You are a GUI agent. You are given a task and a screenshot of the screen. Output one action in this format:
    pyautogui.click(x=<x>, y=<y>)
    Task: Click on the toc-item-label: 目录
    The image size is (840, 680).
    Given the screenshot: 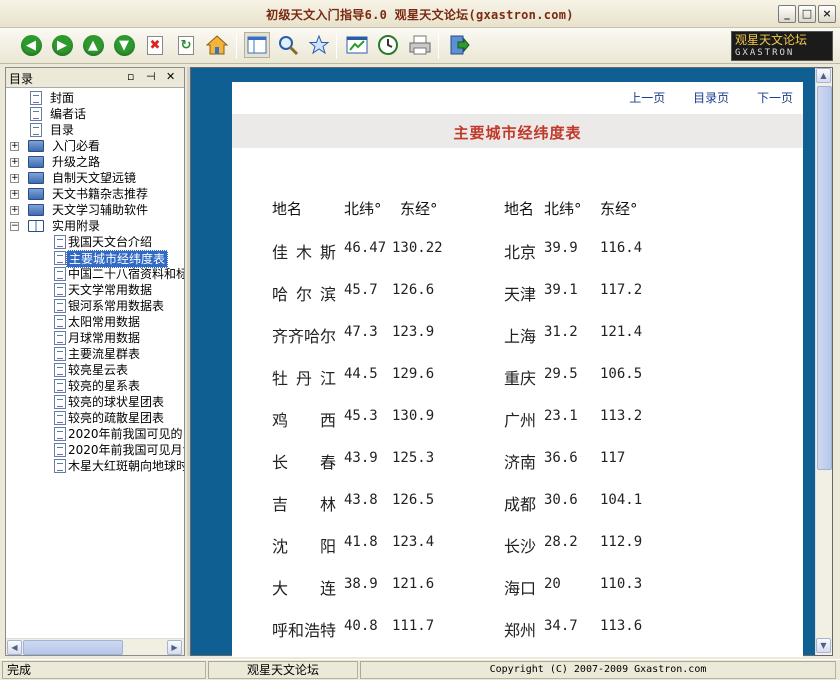 What is the action you would take?
    pyautogui.click(x=62, y=130)
    